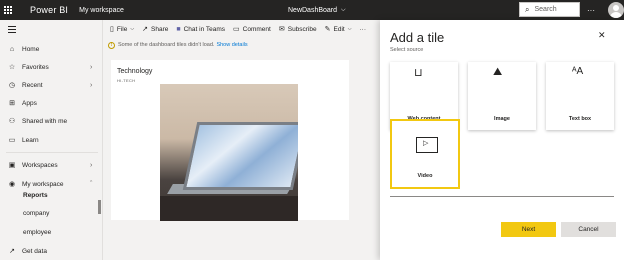 The width and height of the screenshot is (624, 260). I want to click on dashboard-title: NewDashBoard ⌵, so click(317, 10).